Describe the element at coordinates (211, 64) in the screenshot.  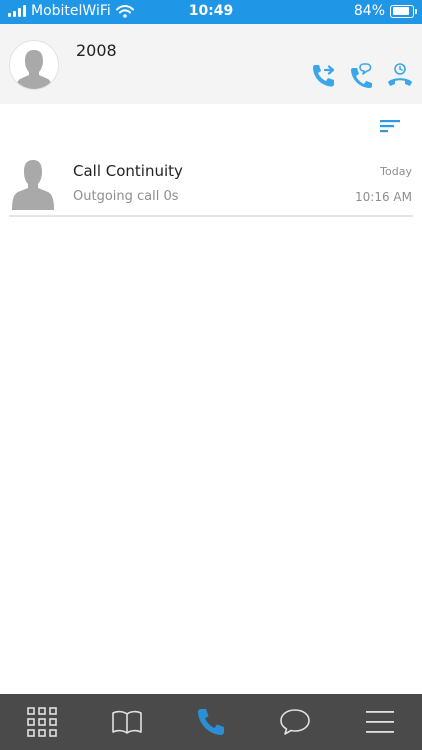
I see `profile-header: 2008` at that location.